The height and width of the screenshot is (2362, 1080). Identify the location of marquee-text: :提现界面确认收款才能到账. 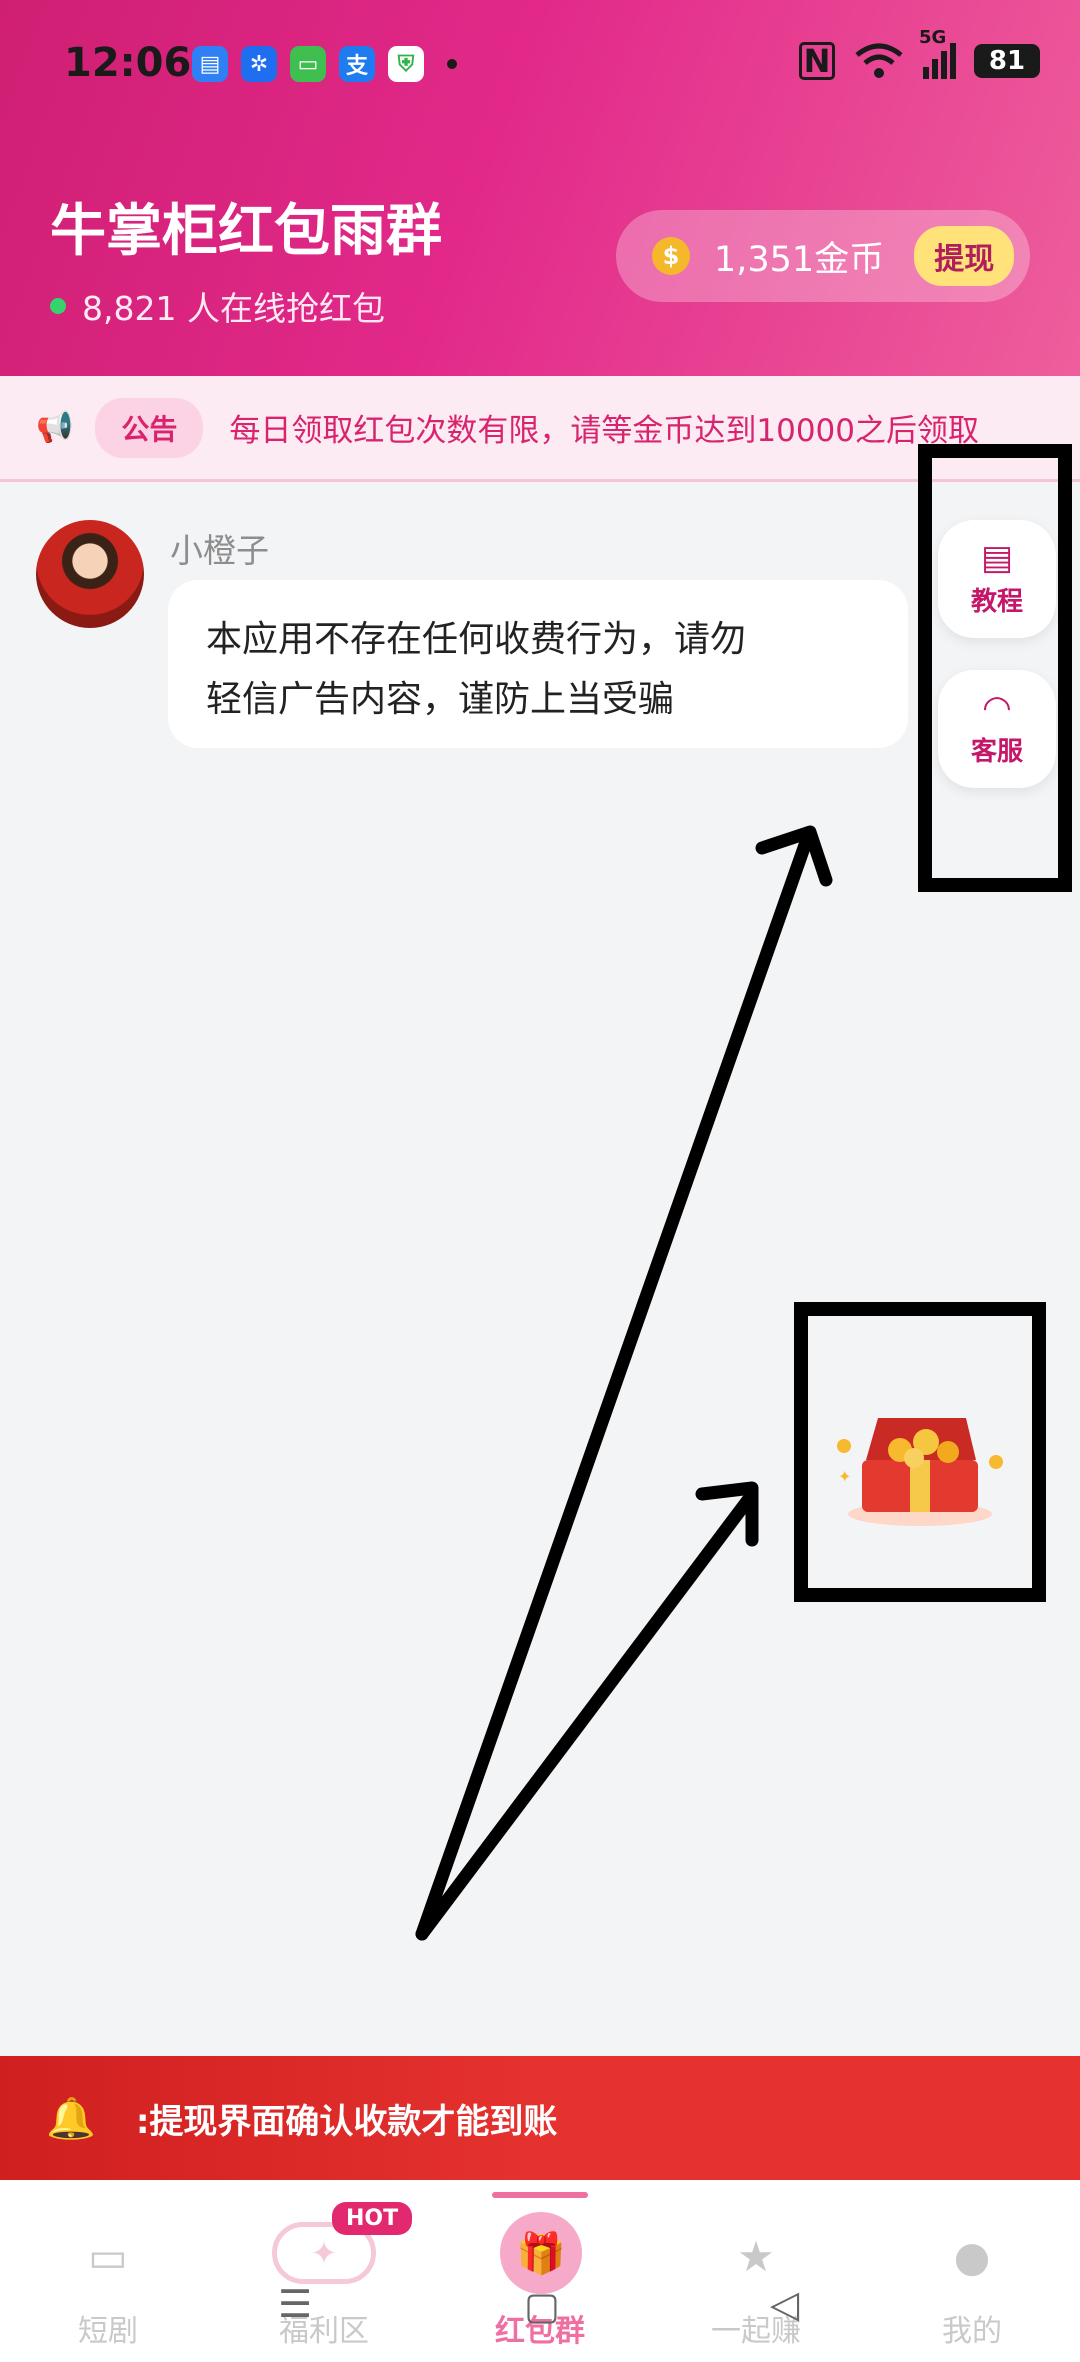
(346, 2121).